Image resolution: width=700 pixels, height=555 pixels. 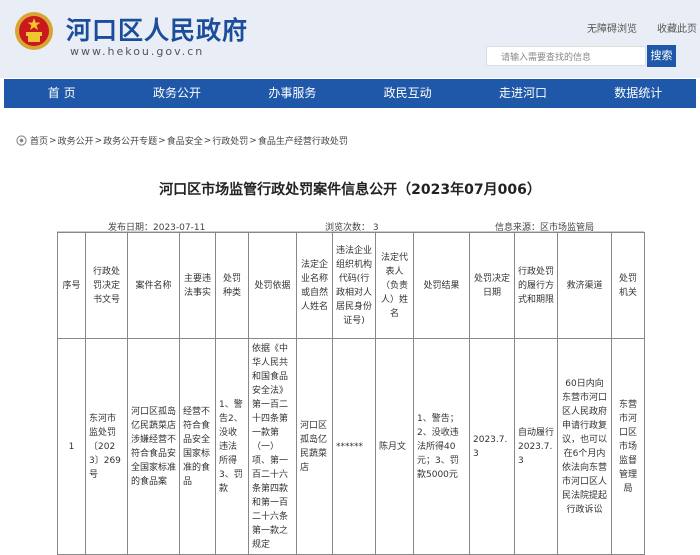 What do you see at coordinates (197, 285) in the screenshot?
I see `header-cell: 主要违法事实` at bounding box center [197, 285].